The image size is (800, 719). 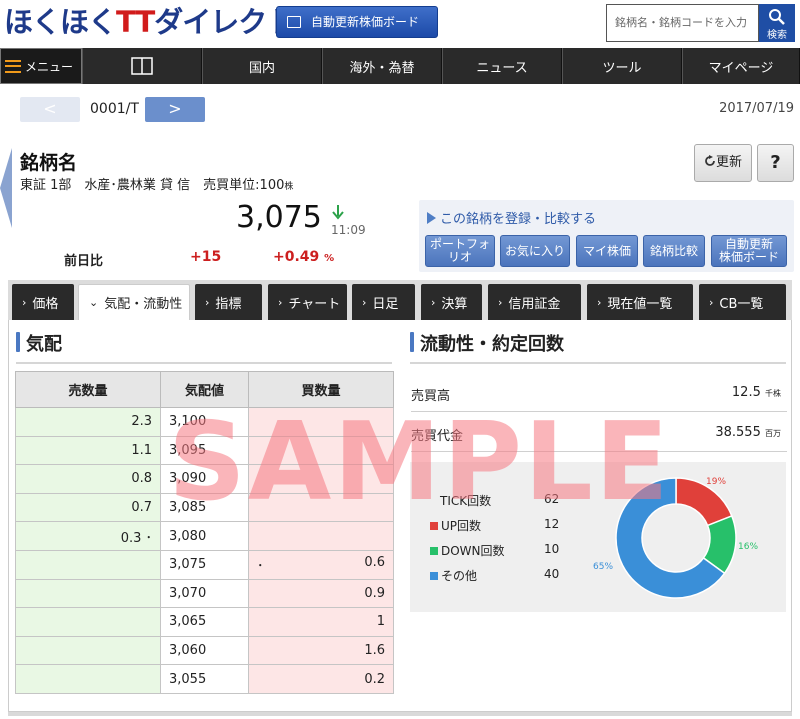 I want to click on divider, so click(x=598, y=363).